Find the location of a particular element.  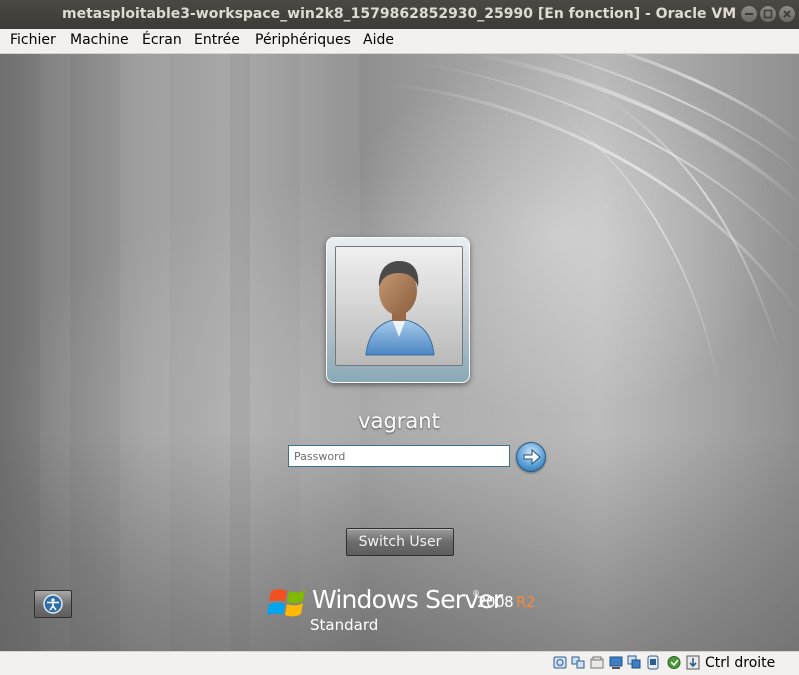

menu-fichier: Fichier is located at coordinates (33, 40).